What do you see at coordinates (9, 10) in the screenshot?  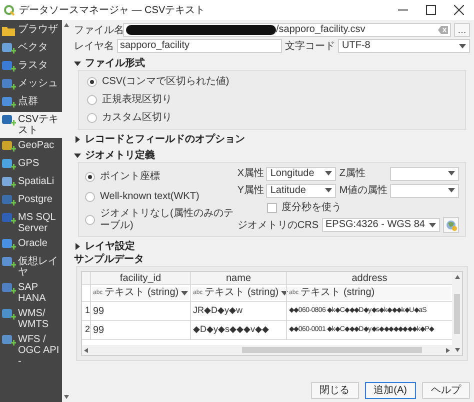 I see `app-logo-icon` at bounding box center [9, 10].